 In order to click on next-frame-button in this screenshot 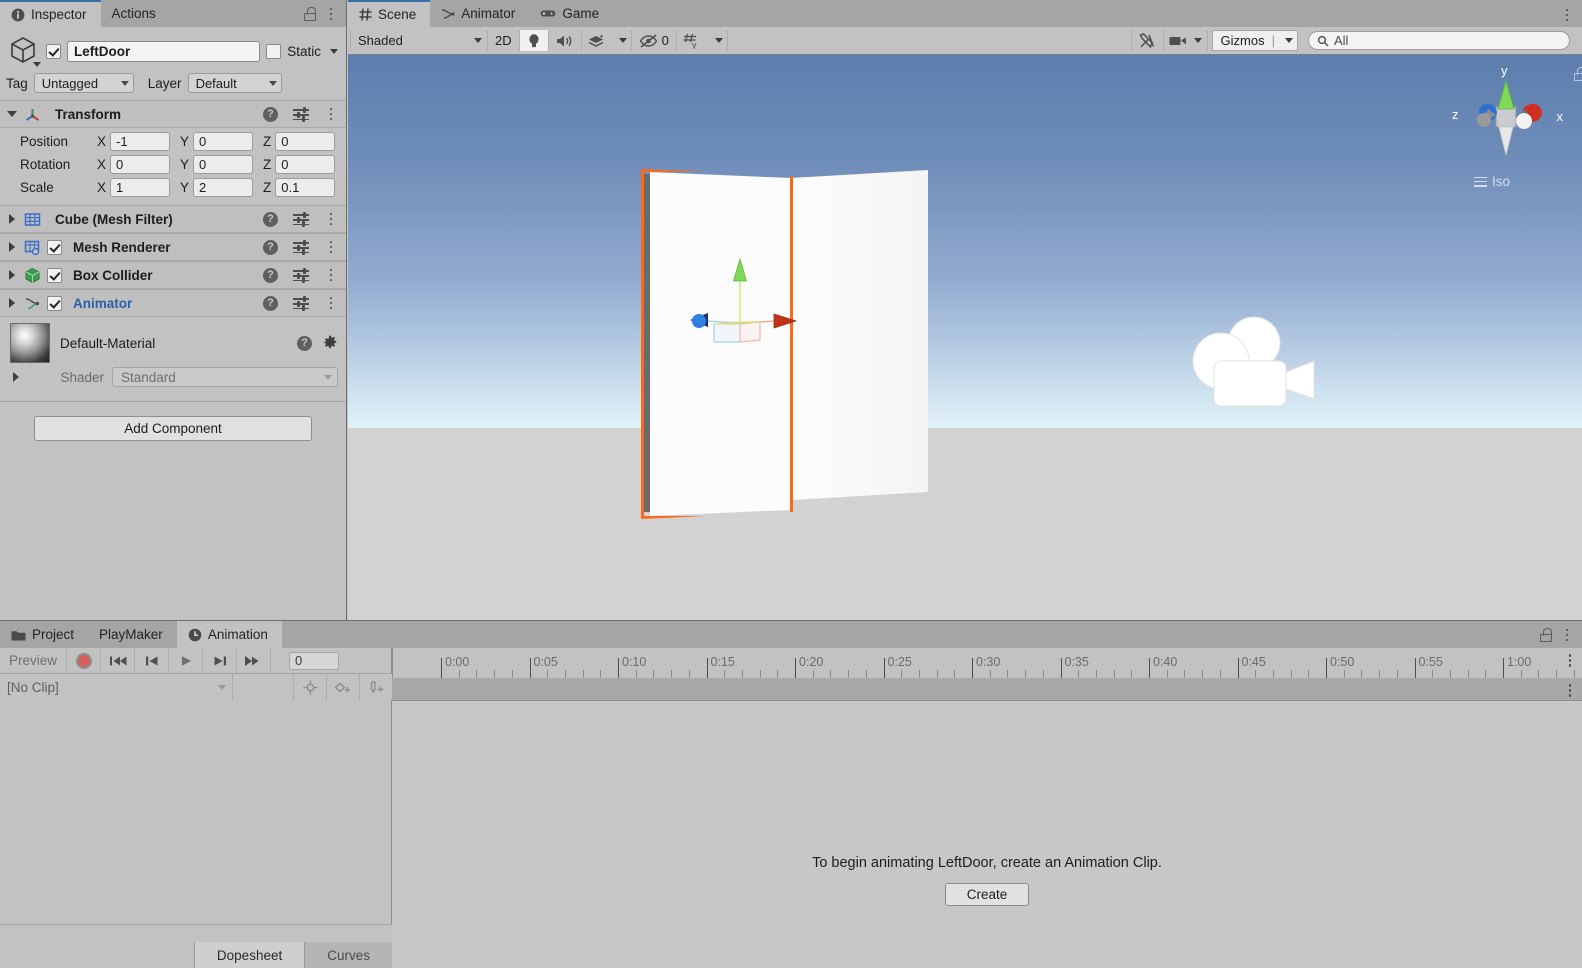, I will do `click(220, 660)`.